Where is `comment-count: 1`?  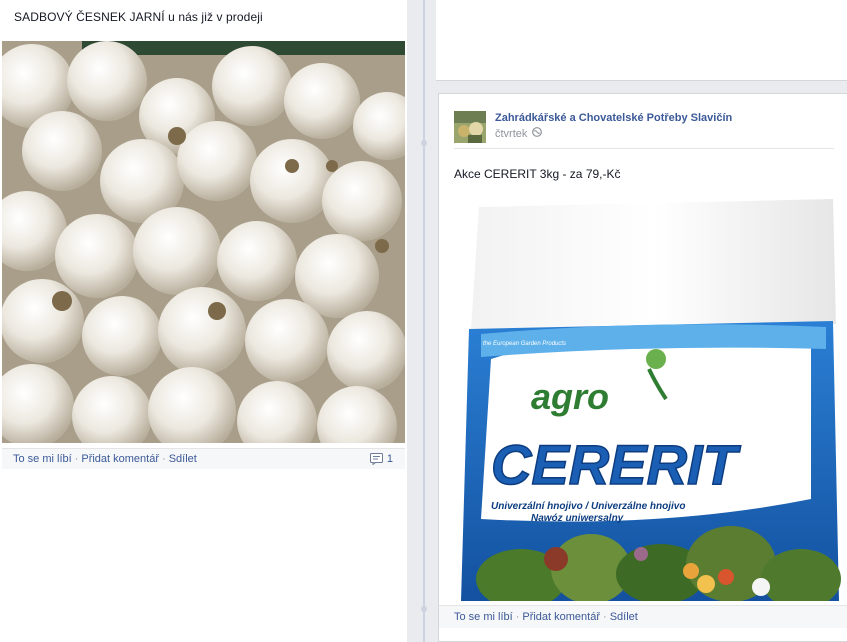
comment-count: 1 is located at coordinates (381, 459).